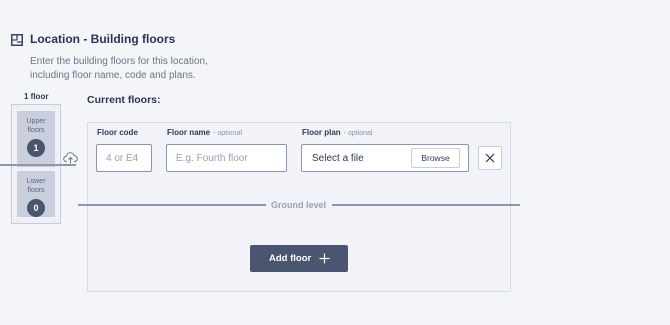 This screenshot has height=325, width=670. I want to click on floor-code-label-text: Floor code, so click(117, 132).